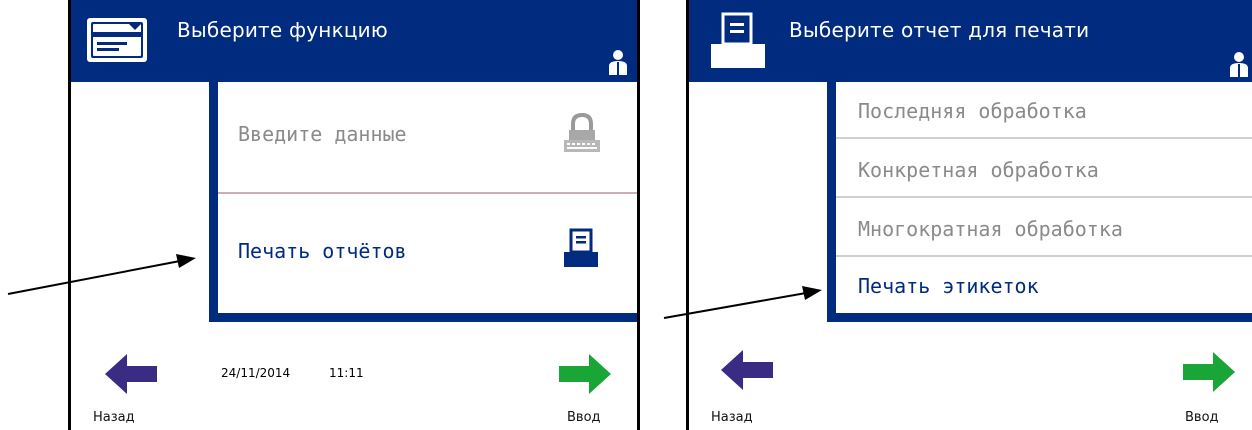  What do you see at coordinates (582, 132) in the screenshot?
I see `lock-keypad-icon` at bounding box center [582, 132].